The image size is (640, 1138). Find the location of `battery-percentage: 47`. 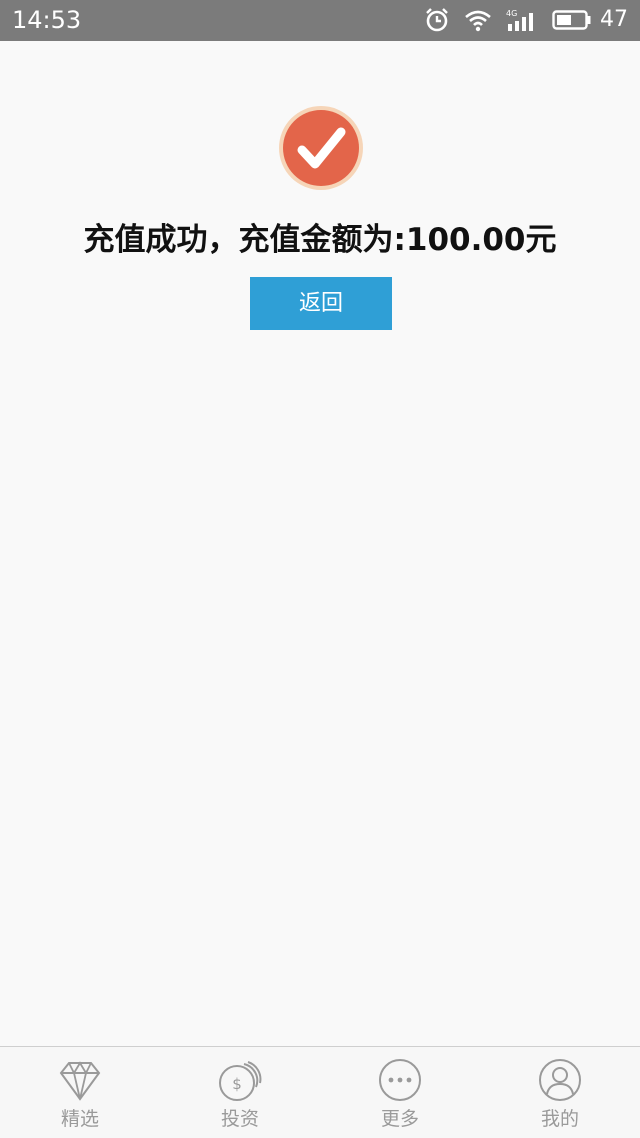

battery-percentage: 47 is located at coordinates (614, 19).